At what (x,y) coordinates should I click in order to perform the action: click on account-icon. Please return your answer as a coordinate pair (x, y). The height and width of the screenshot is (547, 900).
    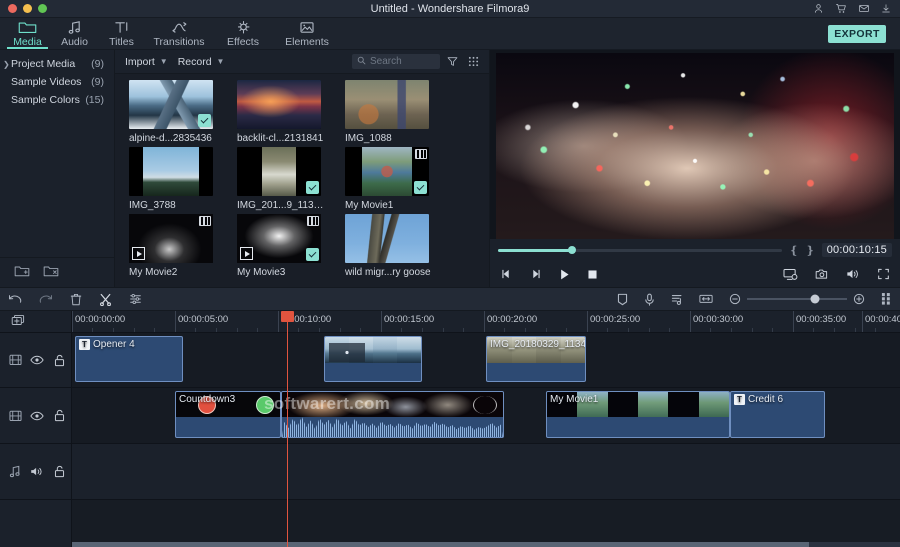
    Looking at the image, I should click on (818, 8).